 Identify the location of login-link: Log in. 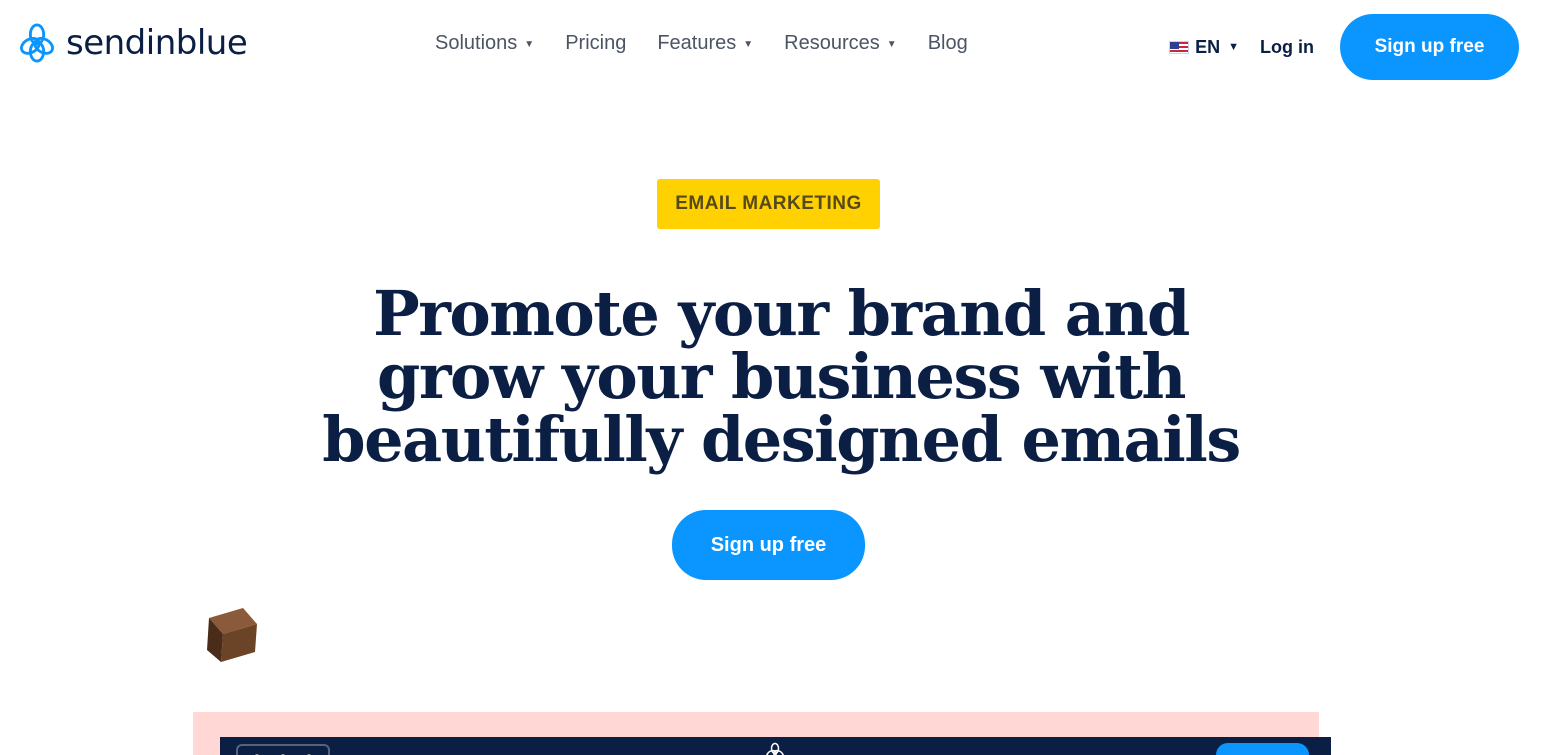
(1287, 47).